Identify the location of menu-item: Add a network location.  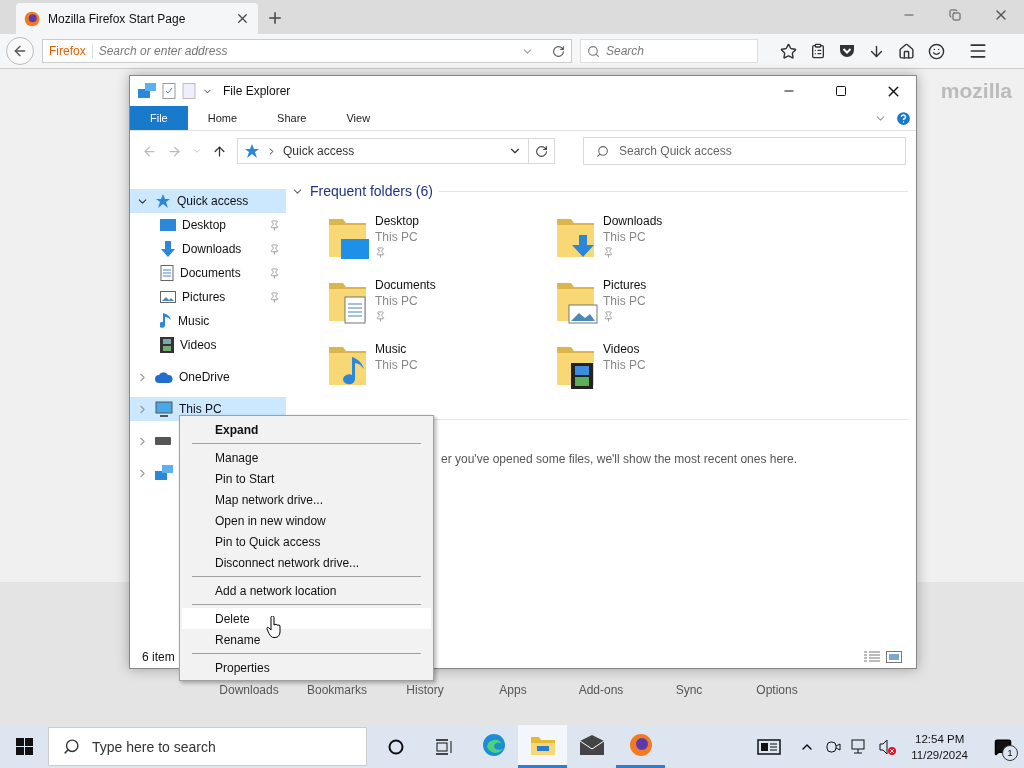
(306, 590).